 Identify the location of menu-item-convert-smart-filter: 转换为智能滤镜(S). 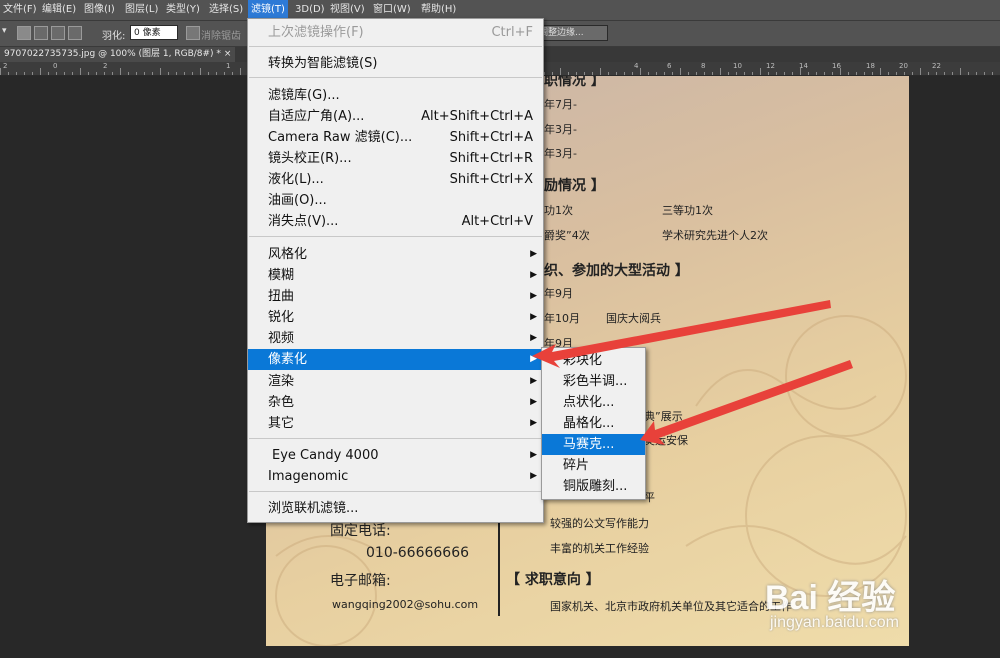
(395, 63).